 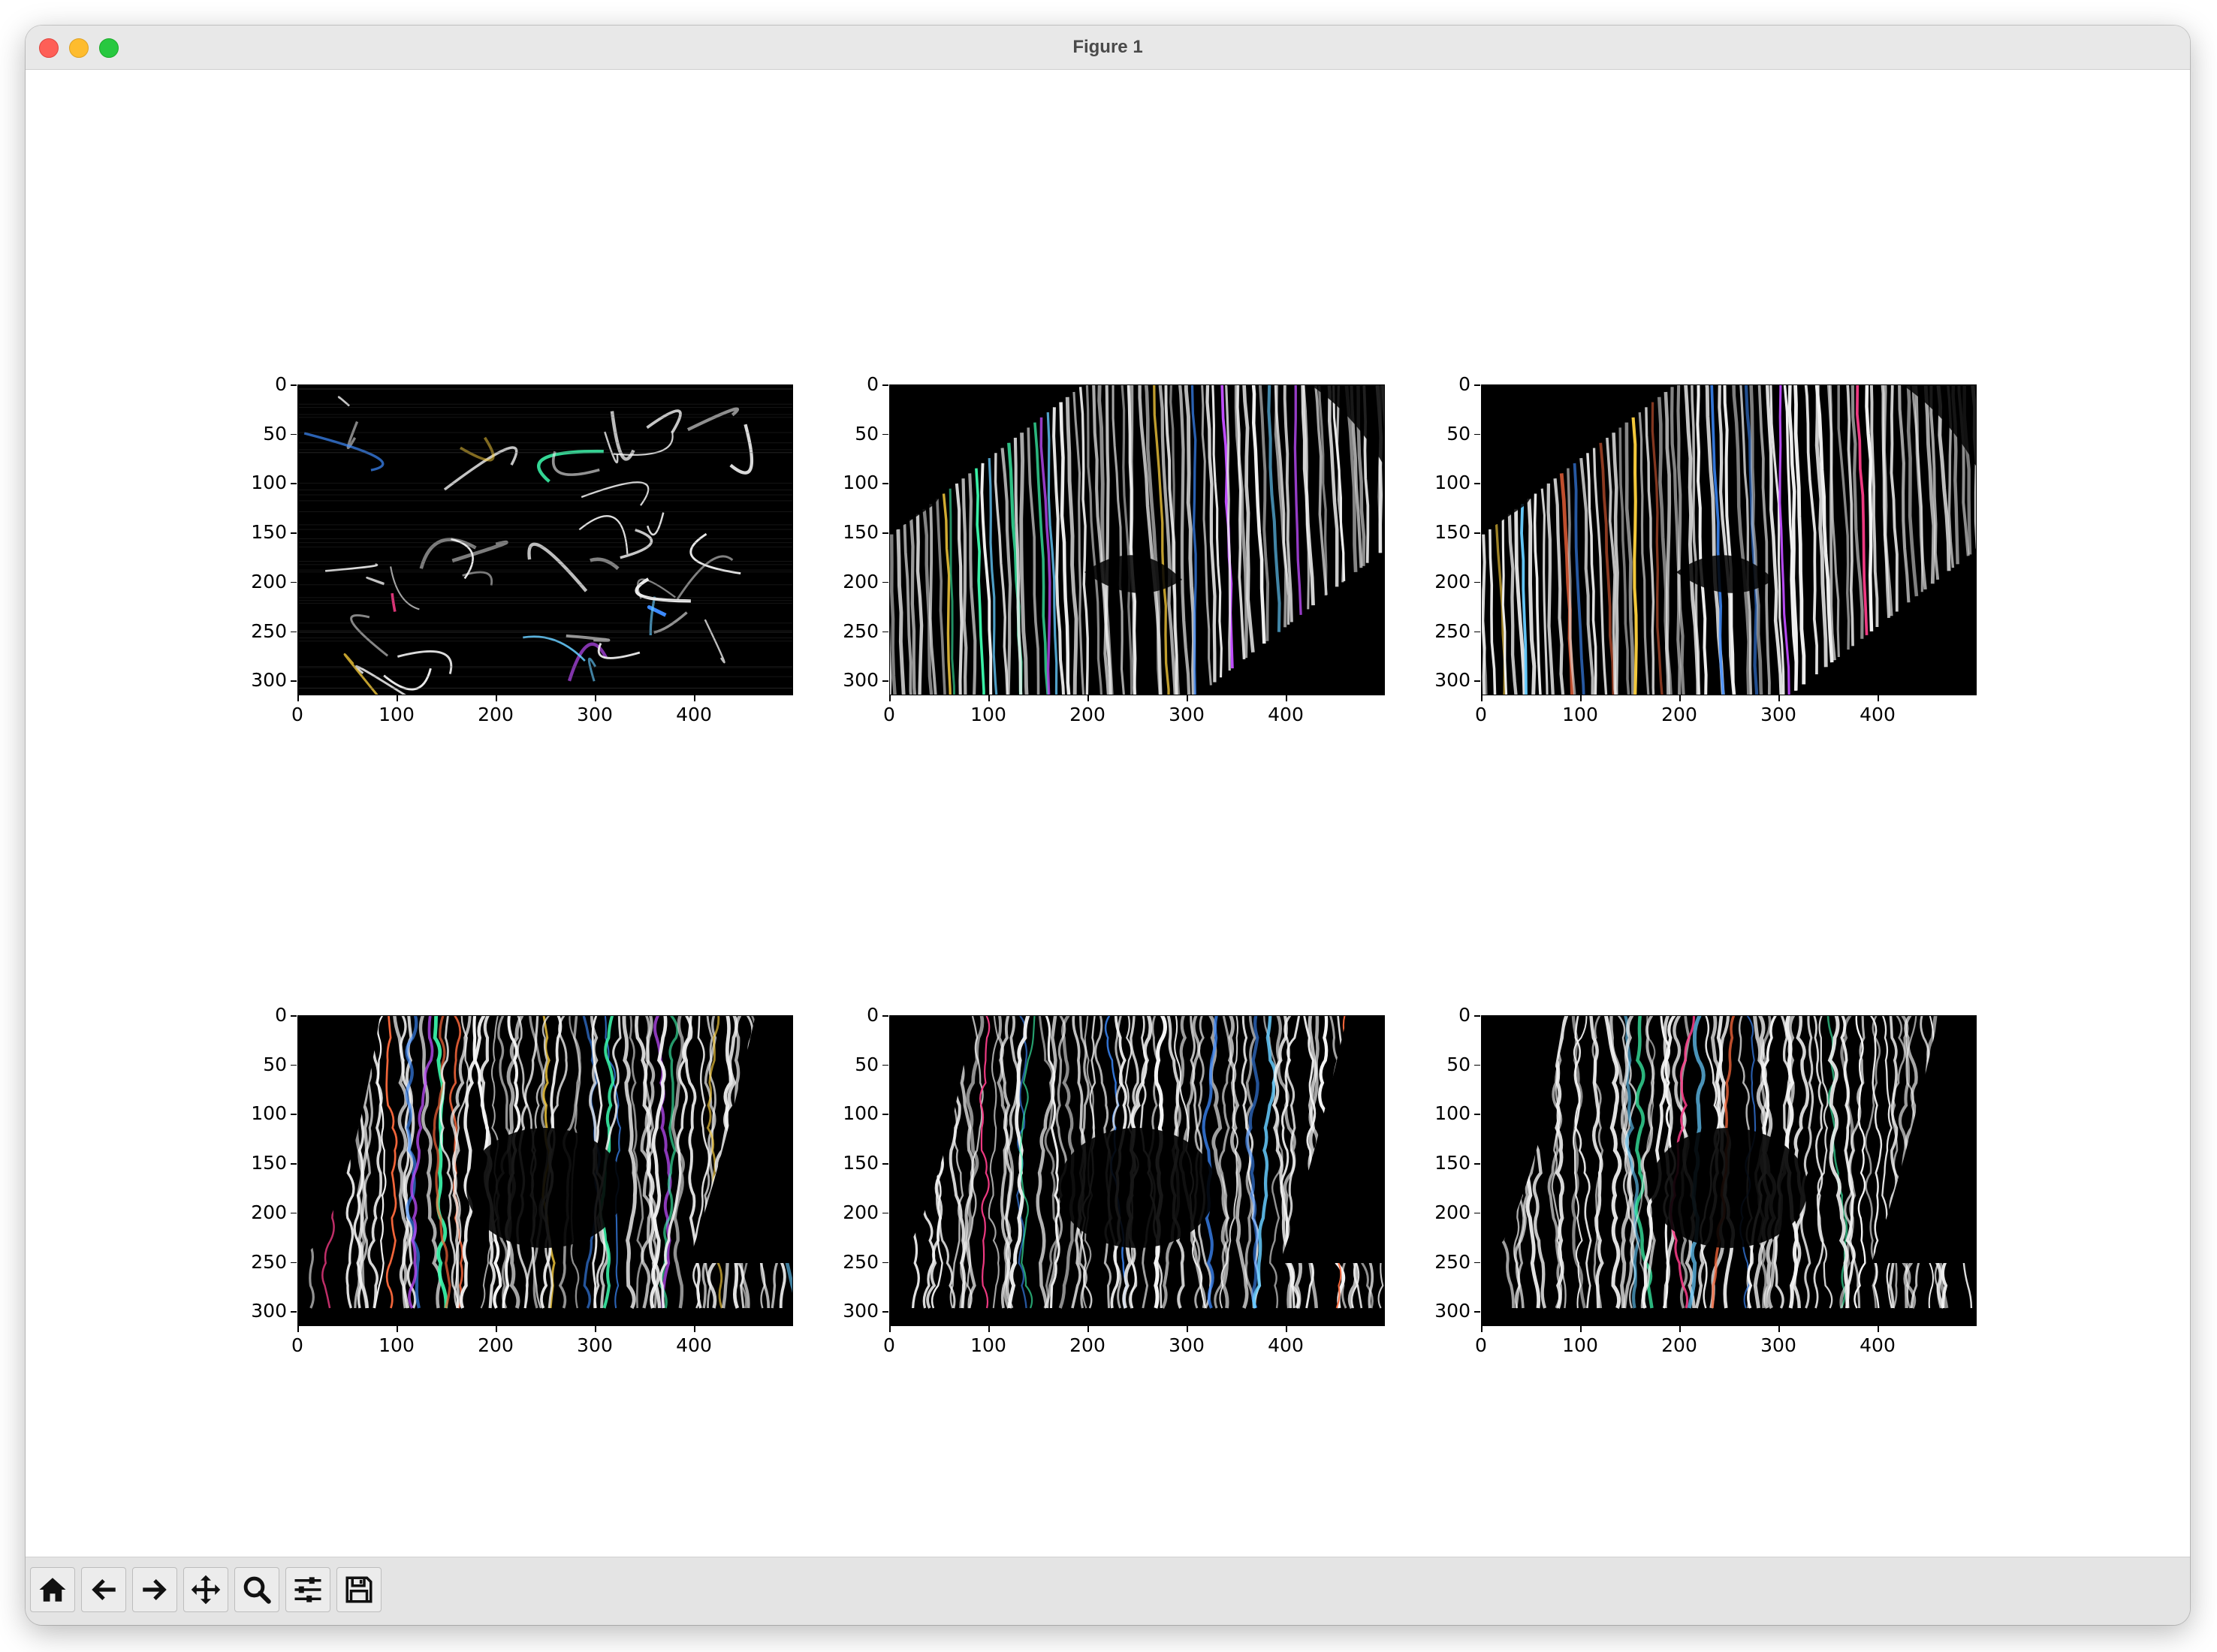 I want to click on home-button, so click(x=52, y=1589).